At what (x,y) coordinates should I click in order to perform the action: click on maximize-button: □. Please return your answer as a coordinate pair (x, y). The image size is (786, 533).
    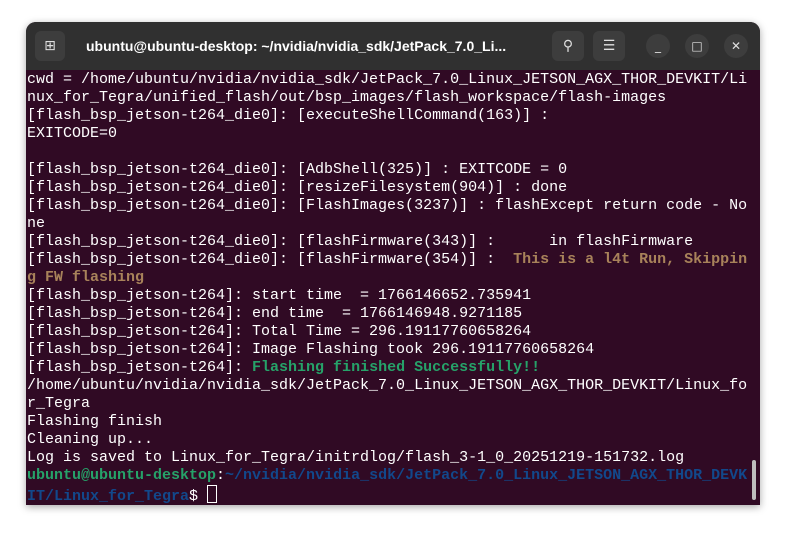
    Looking at the image, I should click on (697, 46).